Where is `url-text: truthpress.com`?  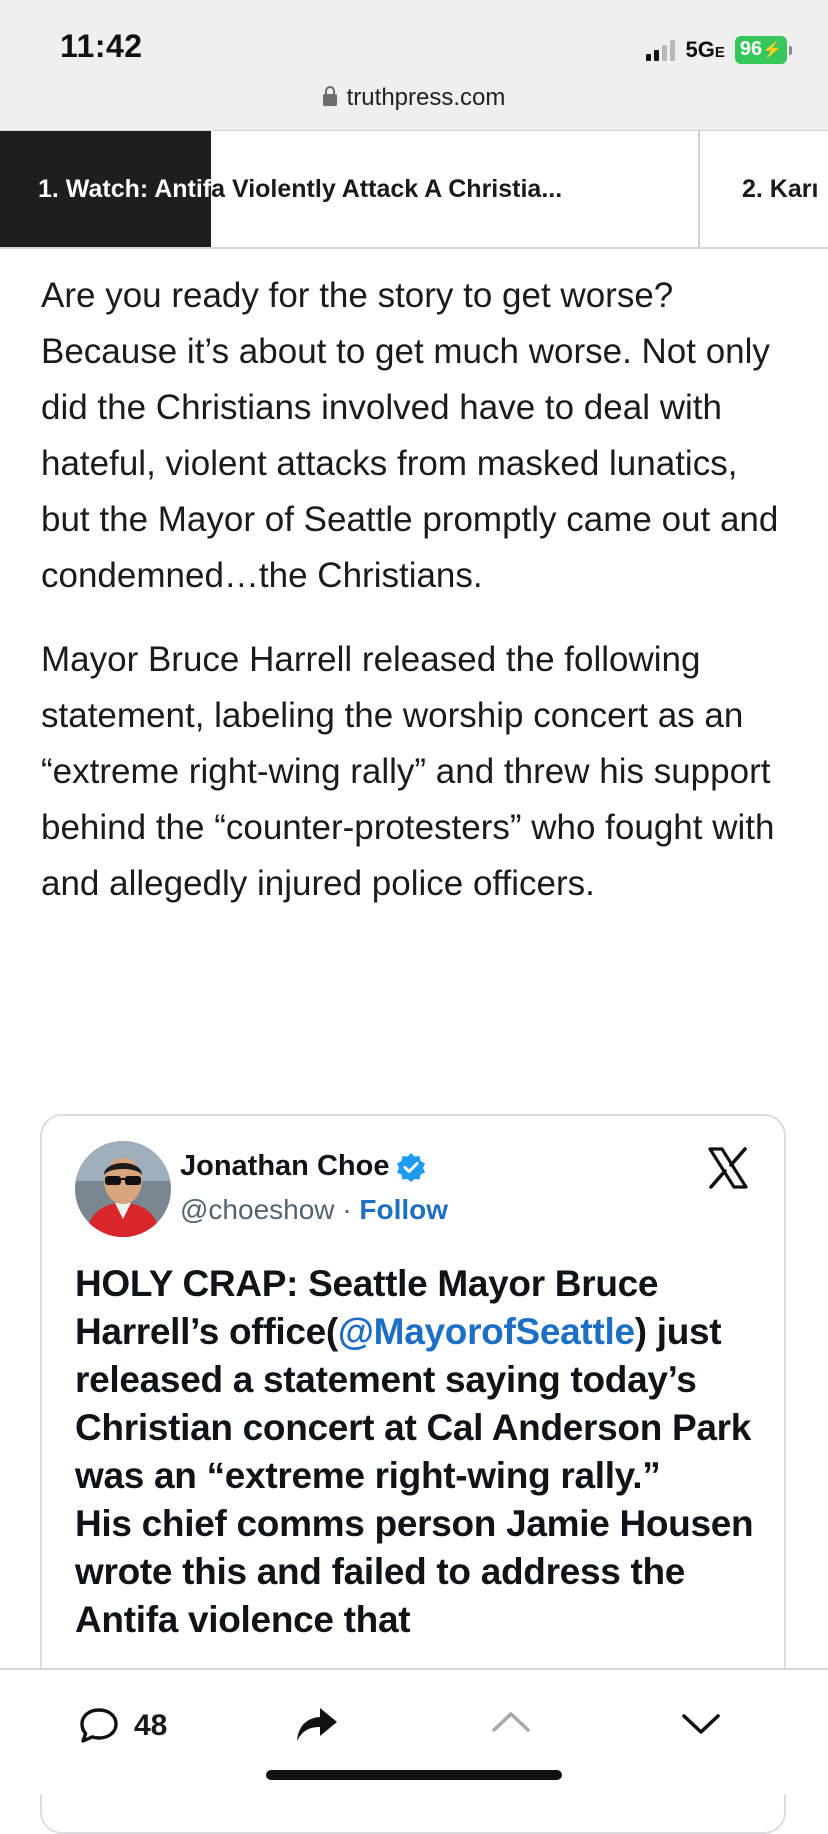
url-text: truthpress.com is located at coordinates (426, 97).